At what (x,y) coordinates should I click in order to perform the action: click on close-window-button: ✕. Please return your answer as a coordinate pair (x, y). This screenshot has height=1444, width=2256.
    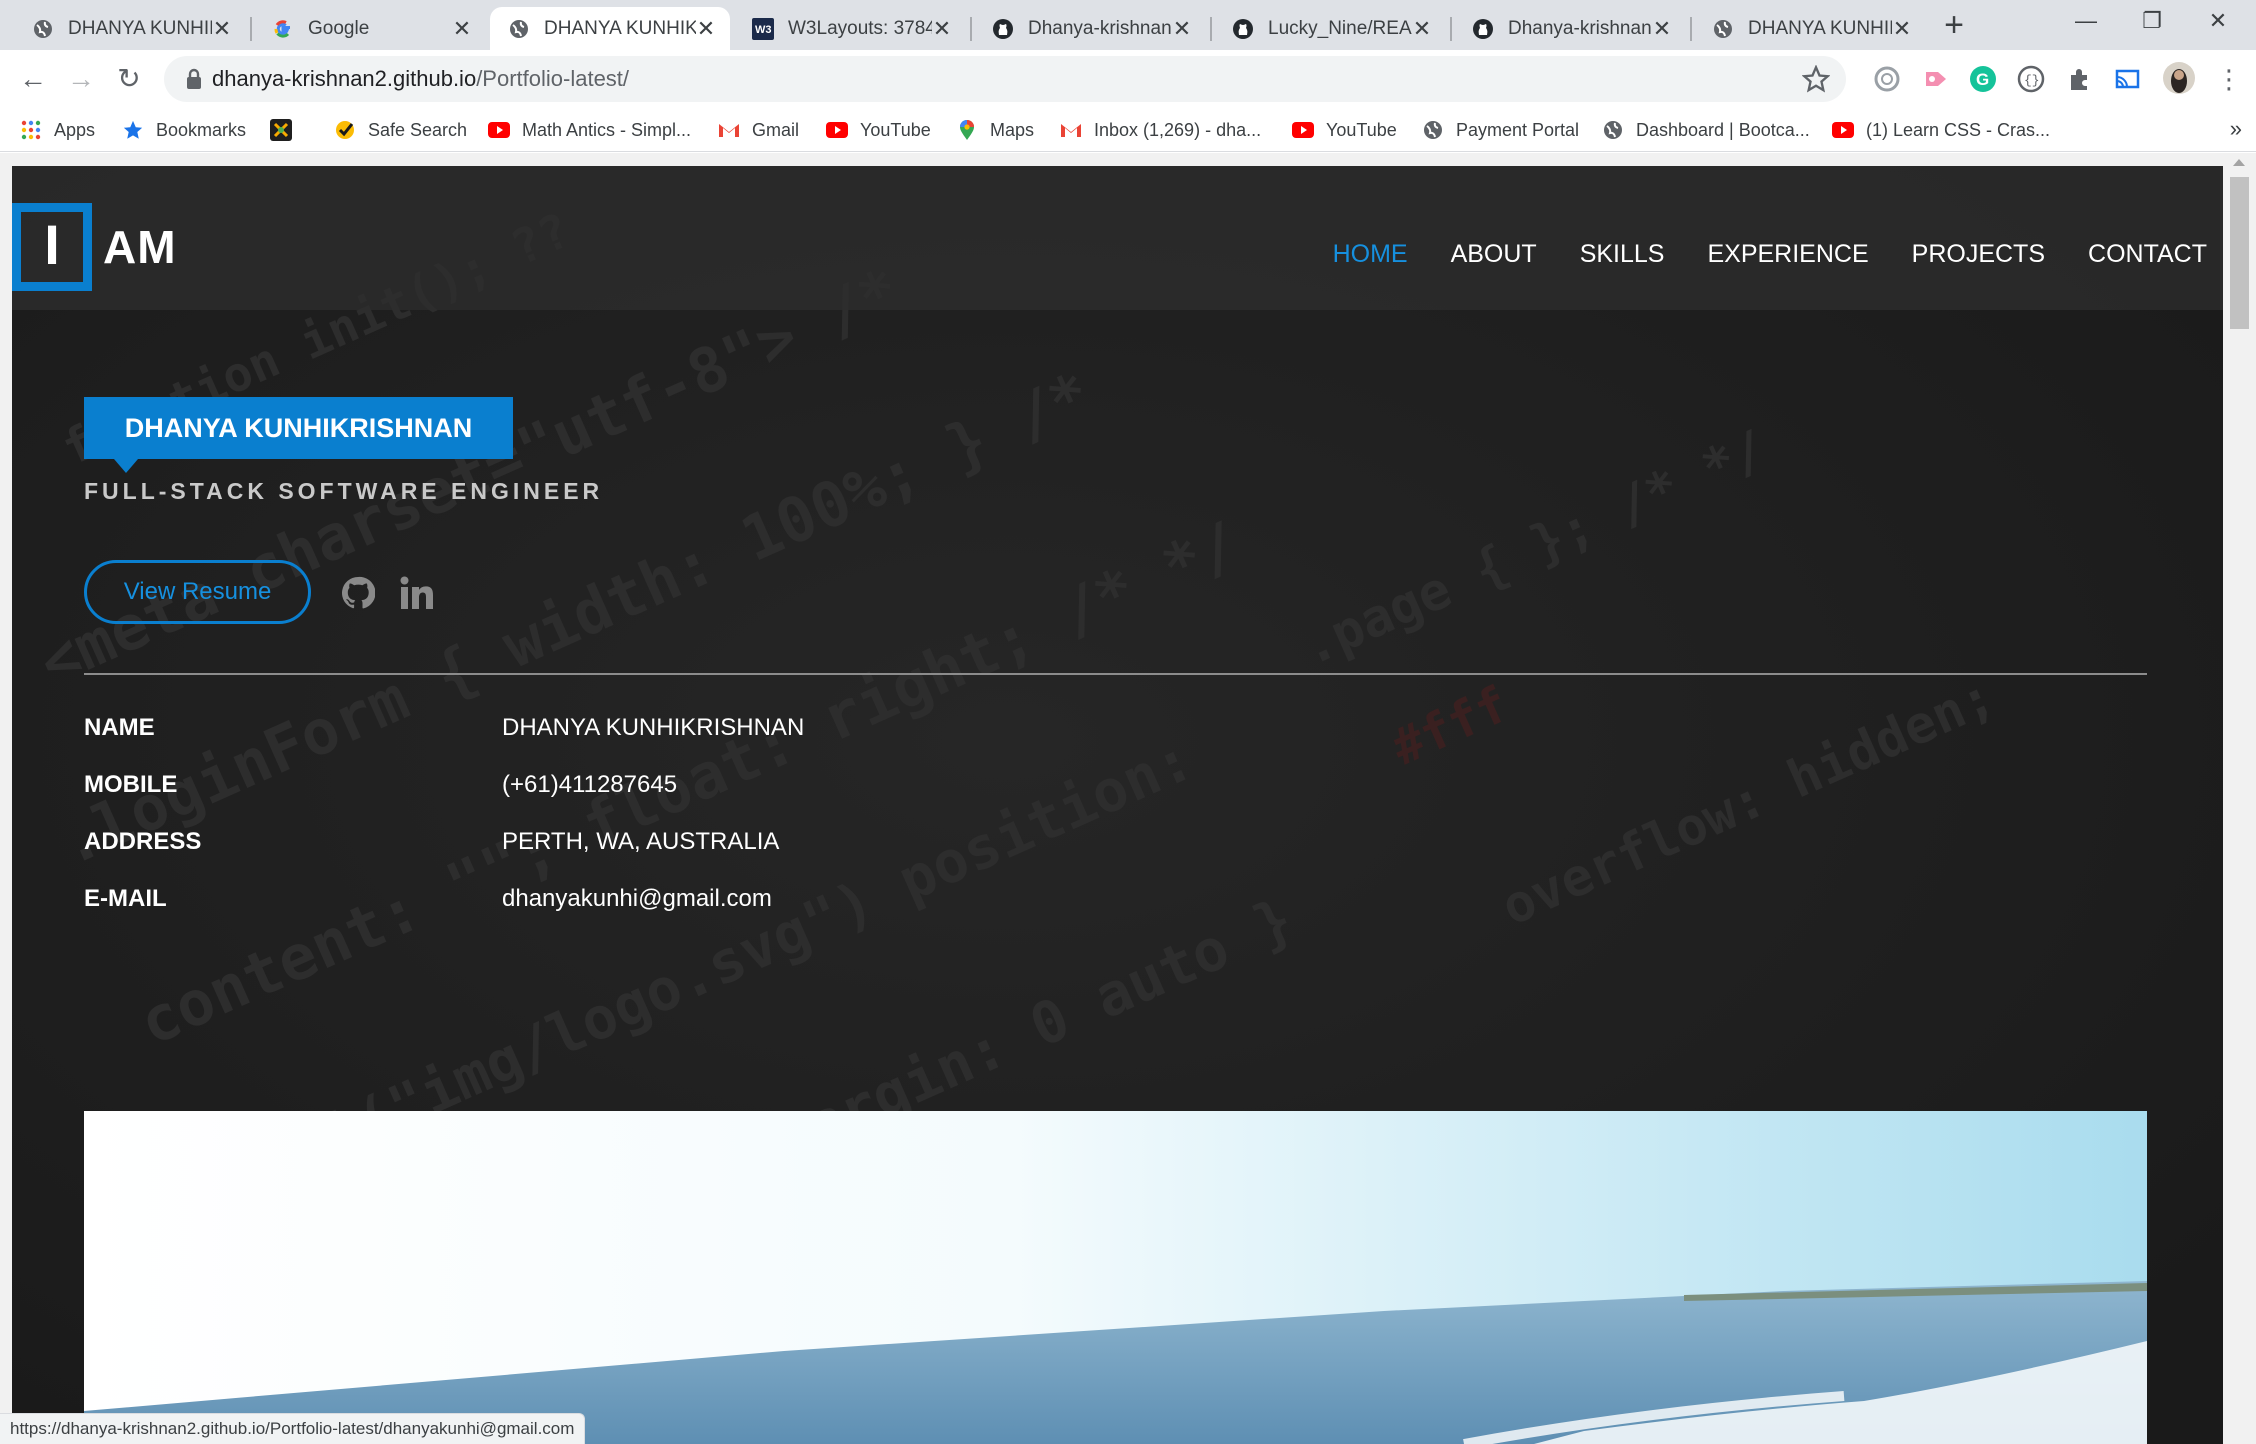
    Looking at the image, I should click on (2218, 21).